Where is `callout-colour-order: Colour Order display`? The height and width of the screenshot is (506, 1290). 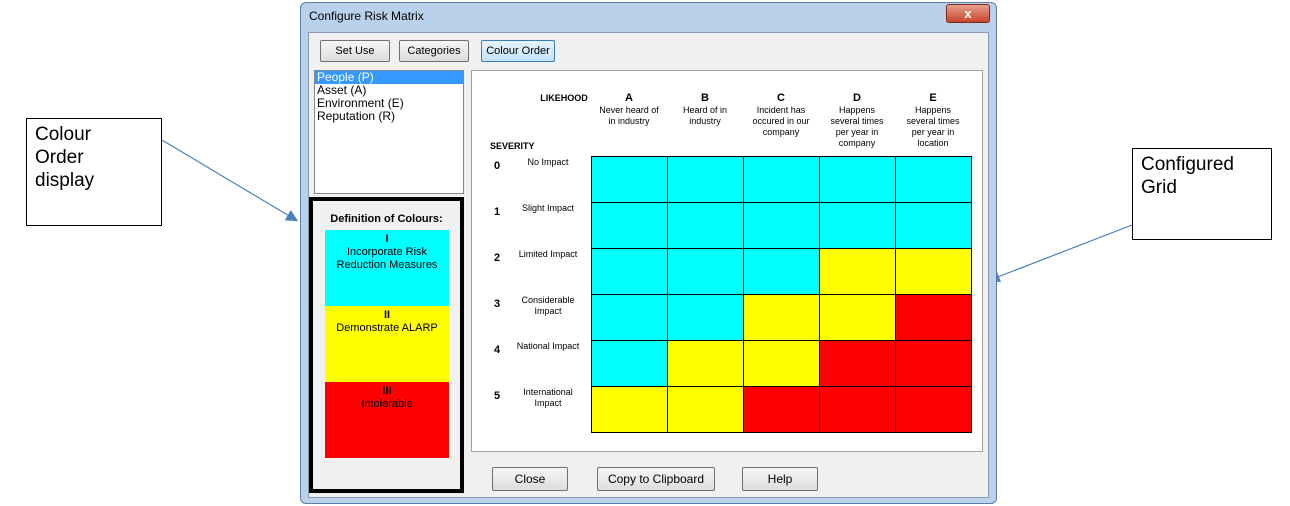
callout-colour-order: Colour Order display is located at coordinates (94, 172).